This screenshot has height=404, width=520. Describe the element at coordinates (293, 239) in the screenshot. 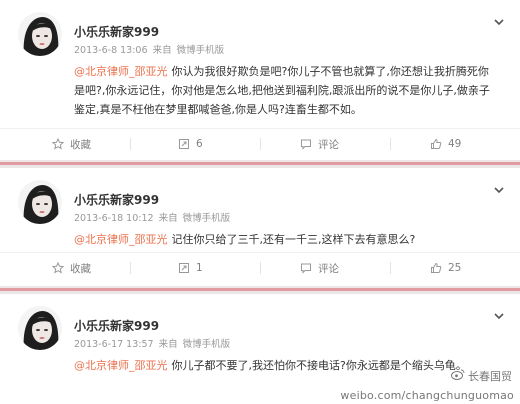

I see `post-body: 记住你只给了三千,还有一千三,这样下去有意思么?` at that location.